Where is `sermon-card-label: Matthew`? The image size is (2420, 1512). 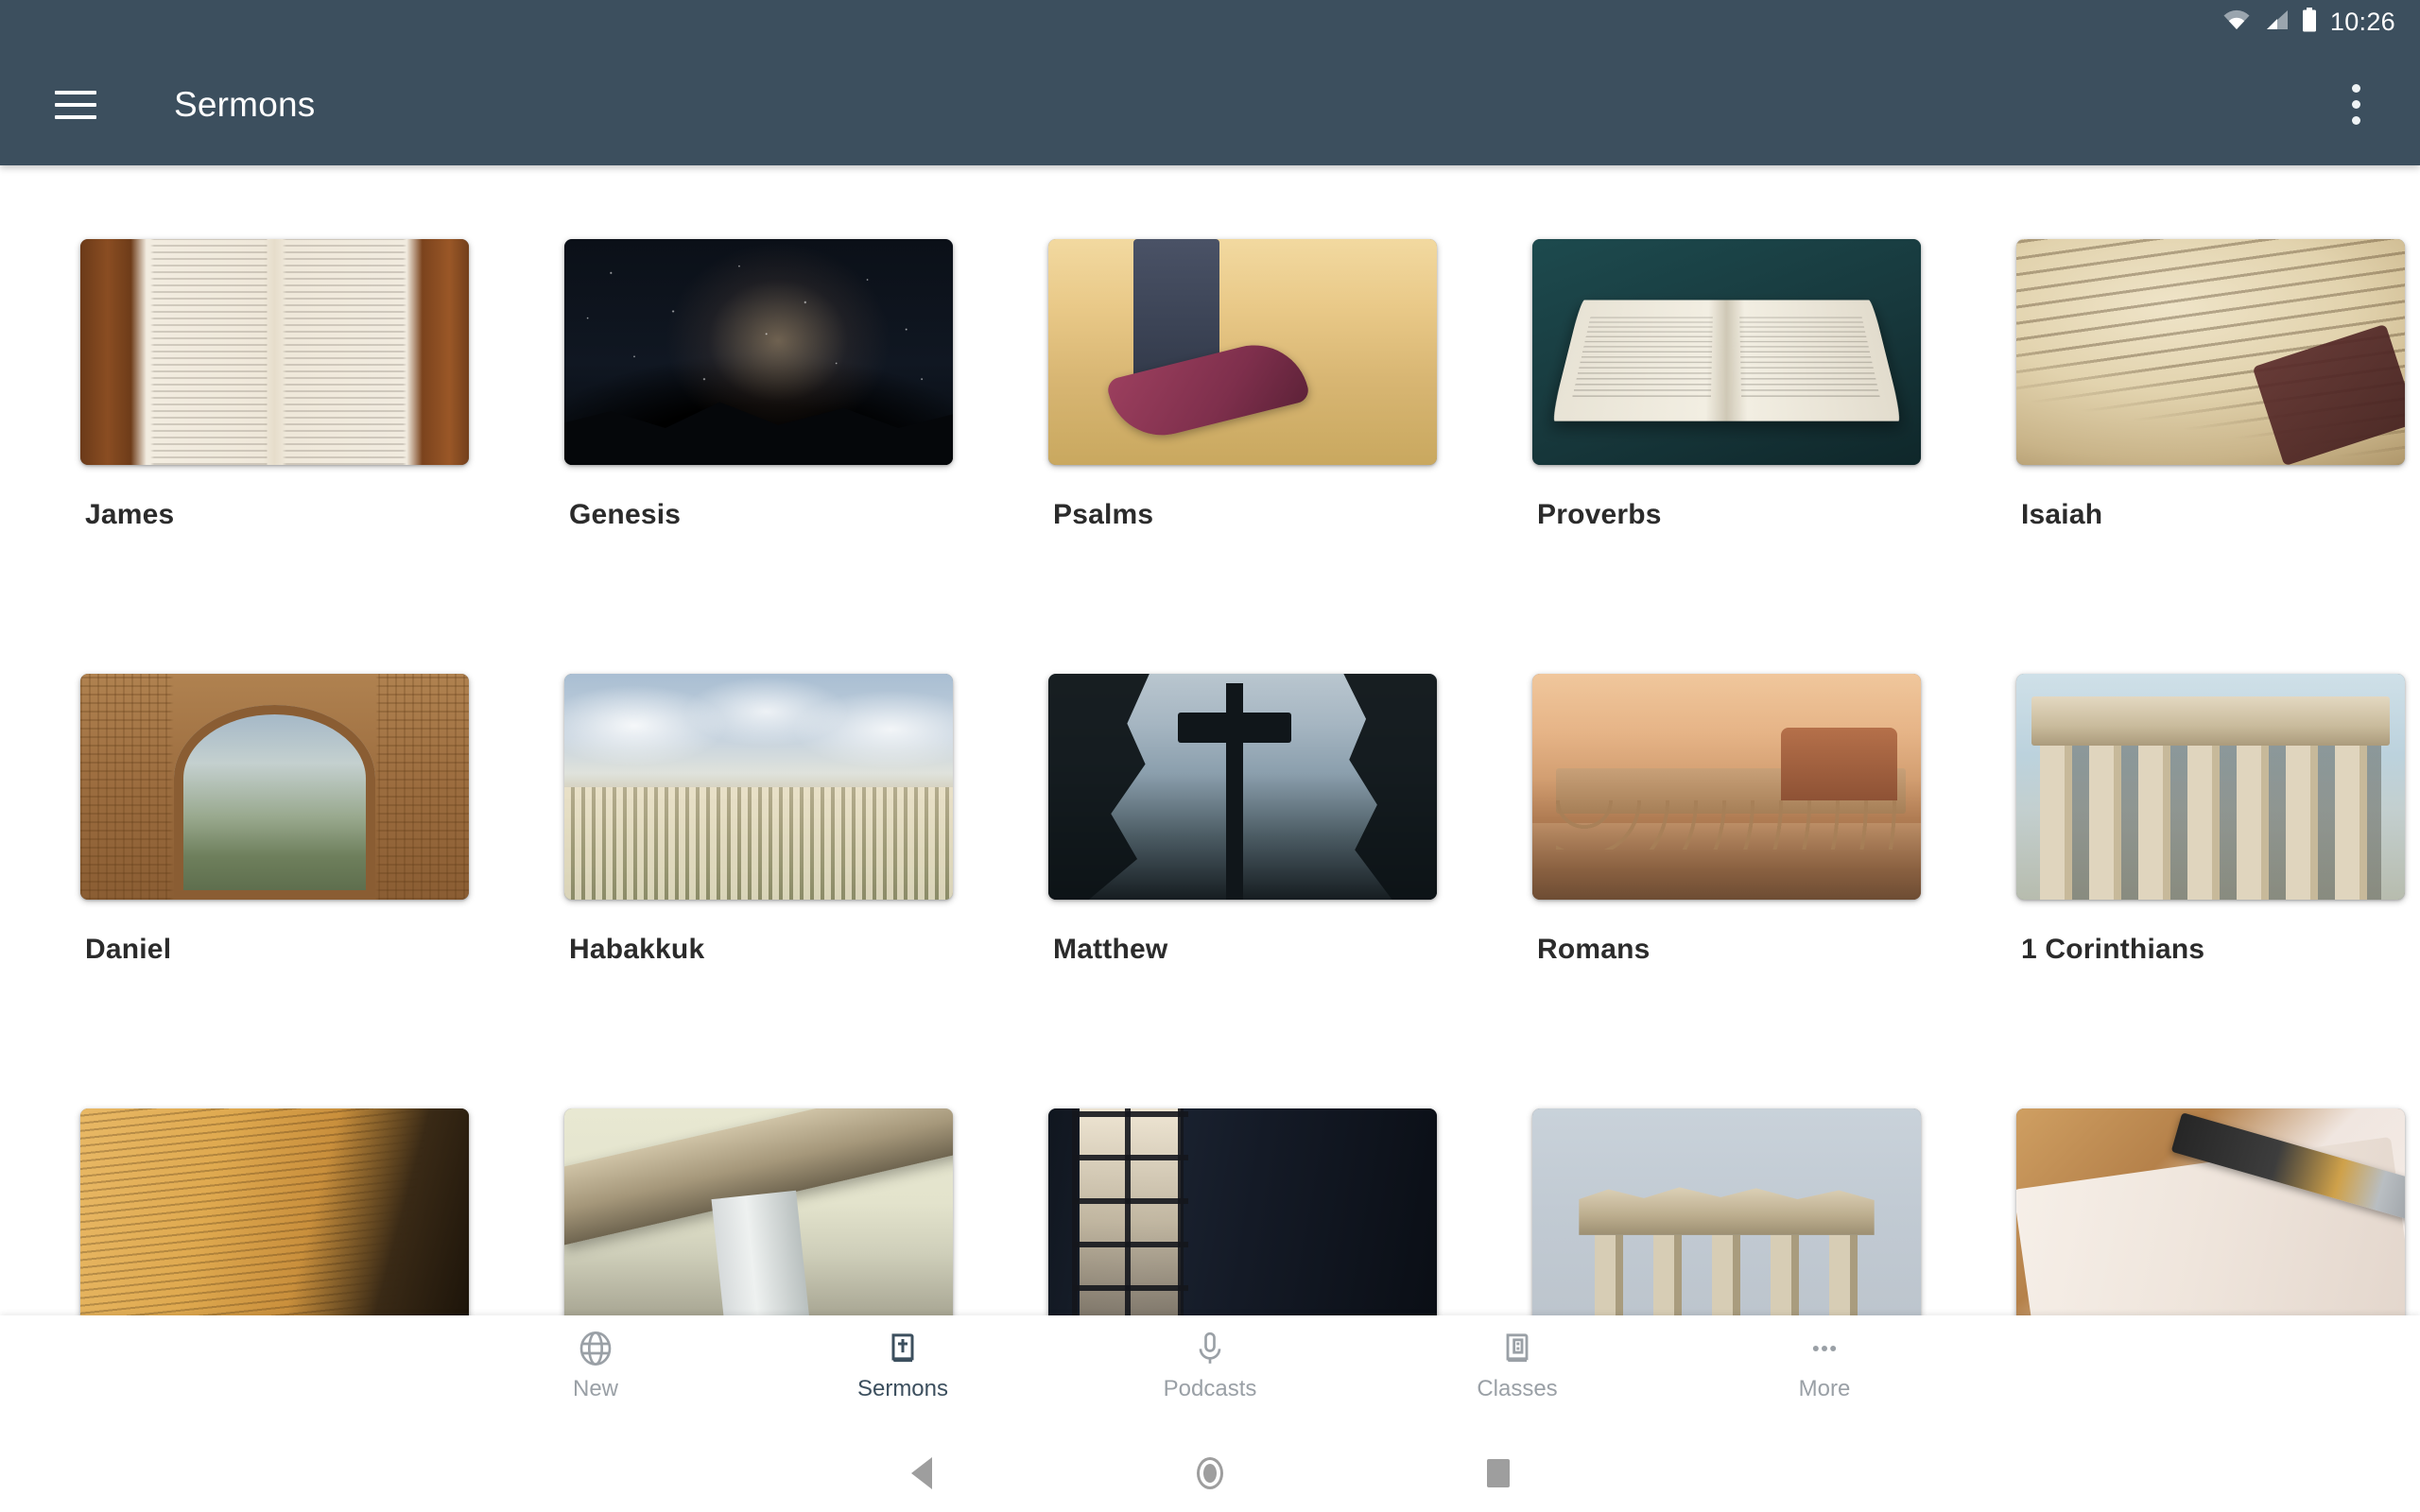
sermon-card-label: Matthew is located at coordinates (1110, 949).